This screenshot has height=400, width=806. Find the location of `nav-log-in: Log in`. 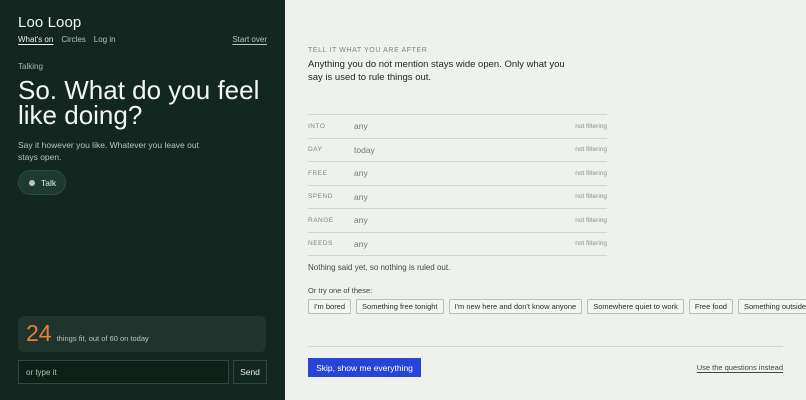

nav-log-in: Log in is located at coordinates (105, 39).